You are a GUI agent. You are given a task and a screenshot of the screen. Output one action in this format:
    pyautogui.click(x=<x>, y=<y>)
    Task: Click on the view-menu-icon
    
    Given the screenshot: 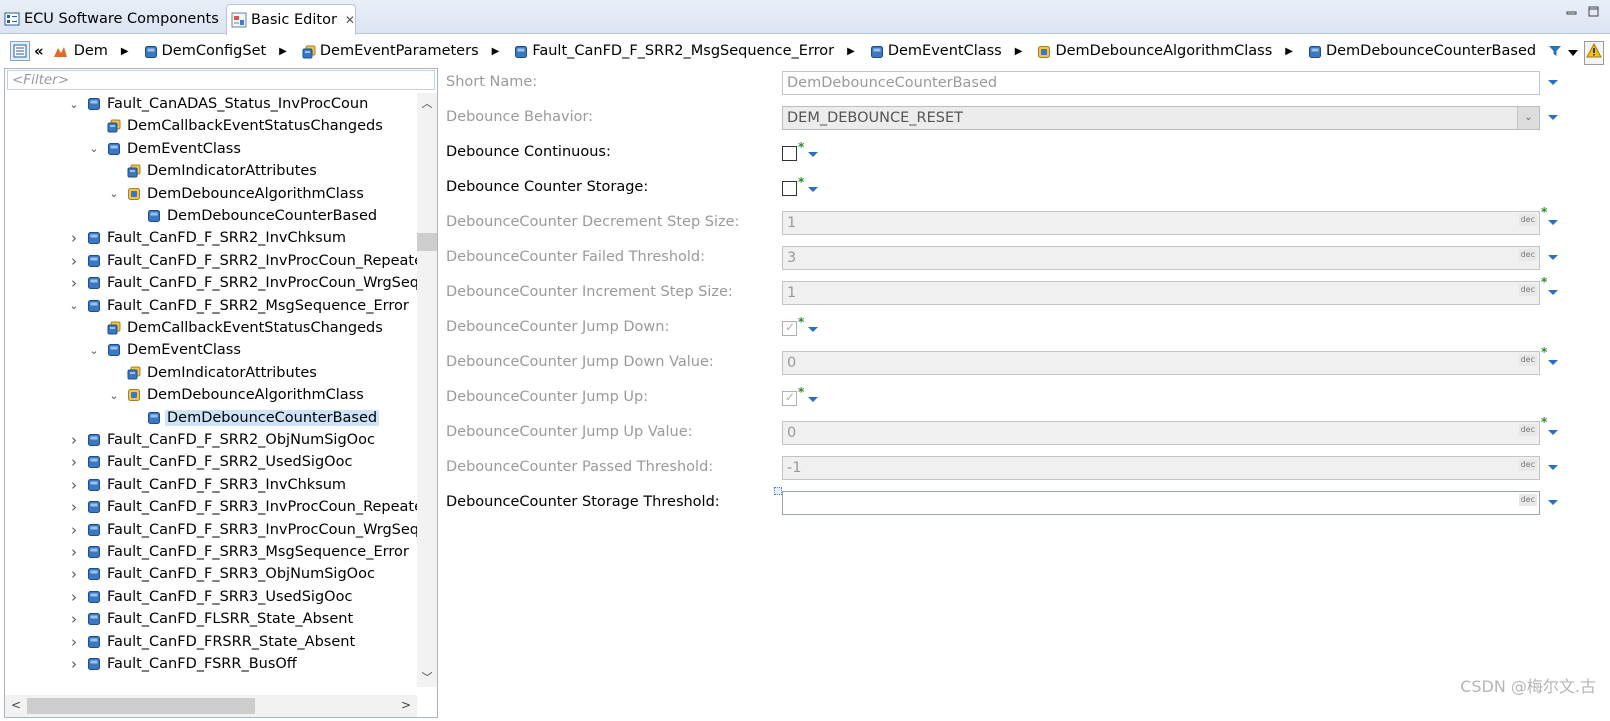 What is the action you would take?
    pyautogui.click(x=1573, y=53)
    